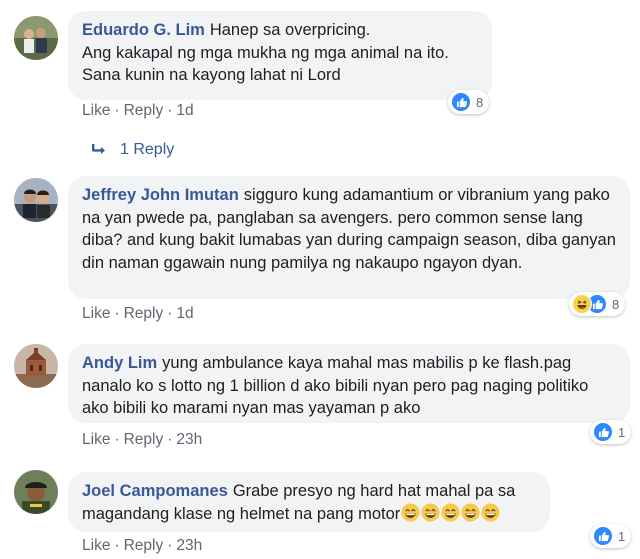 The image size is (640, 559). I want to click on comment-text-line: Sana kunin na kayong lahat ni Lord, so click(211, 75).